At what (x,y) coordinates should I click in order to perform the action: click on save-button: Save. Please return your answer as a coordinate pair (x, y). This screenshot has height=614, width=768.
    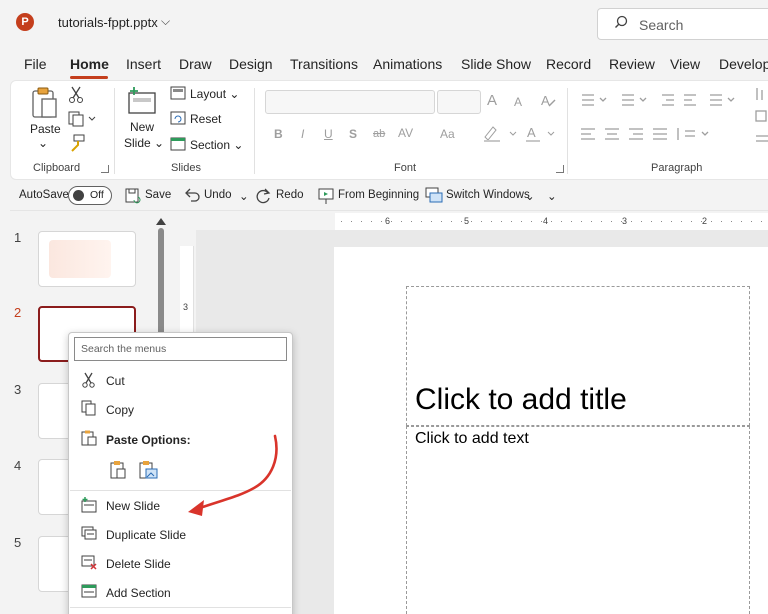
    Looking at the image, I should click on (158, 195).